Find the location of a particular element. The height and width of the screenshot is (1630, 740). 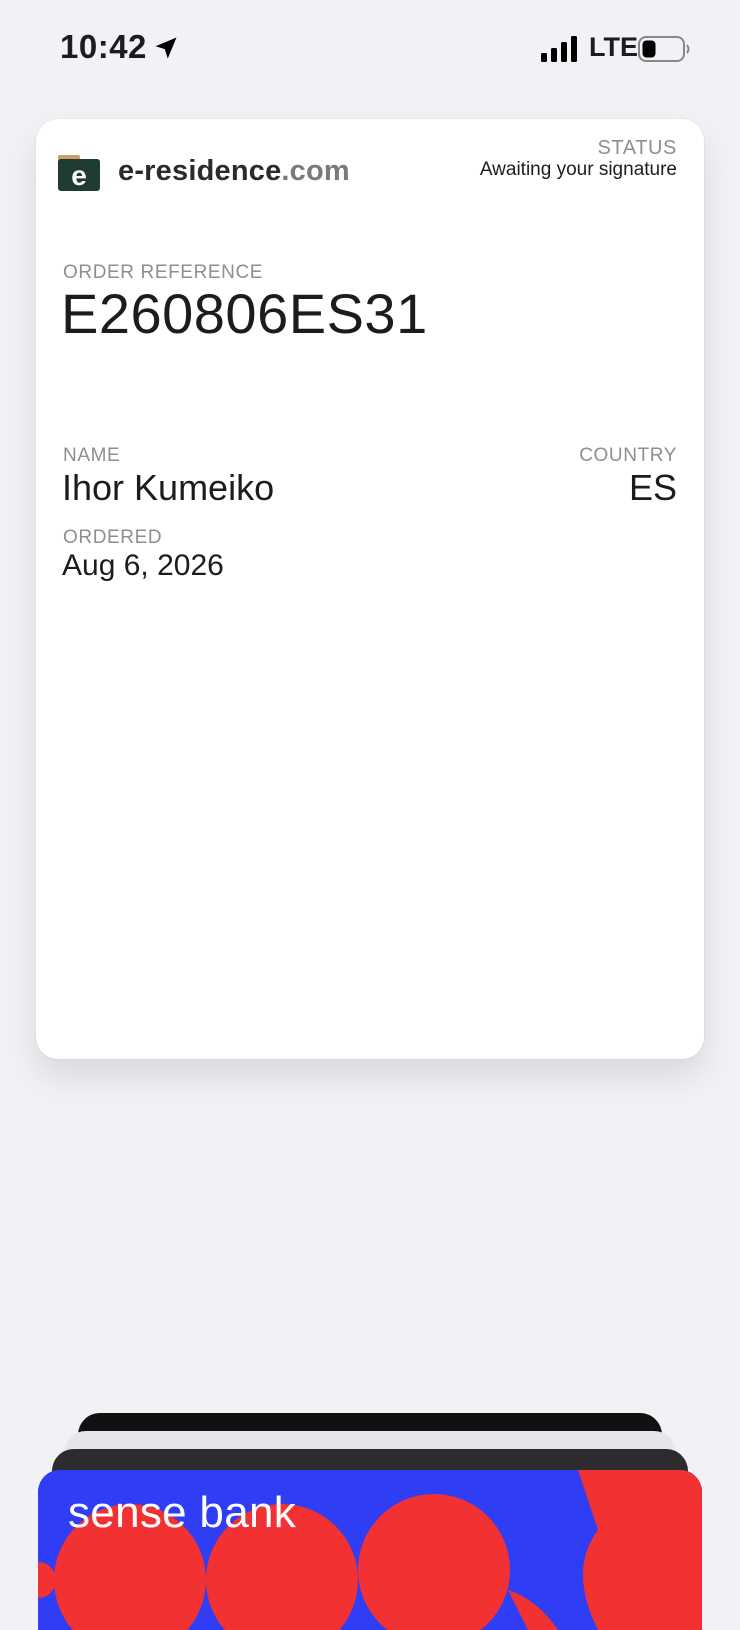

sense-bank-card: sense bank is located at coordinates (370, 1550).